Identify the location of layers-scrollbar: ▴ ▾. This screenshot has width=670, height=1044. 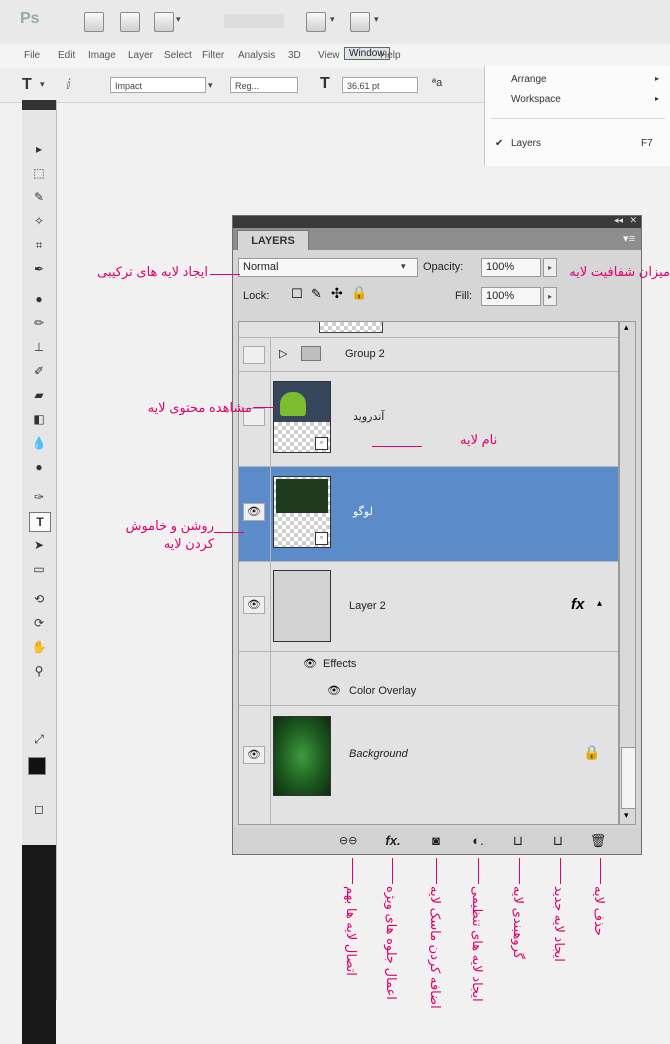
(627, 573).